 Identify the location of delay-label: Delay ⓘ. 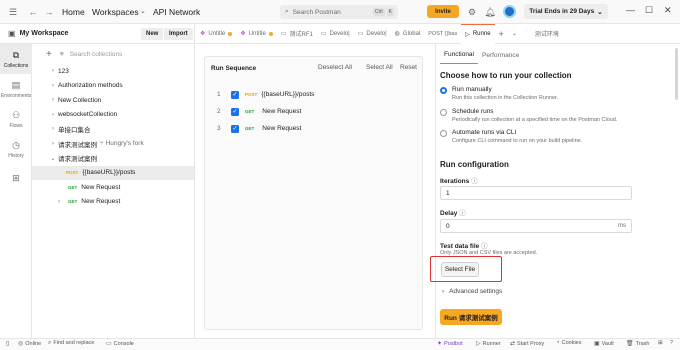
(453, 212).